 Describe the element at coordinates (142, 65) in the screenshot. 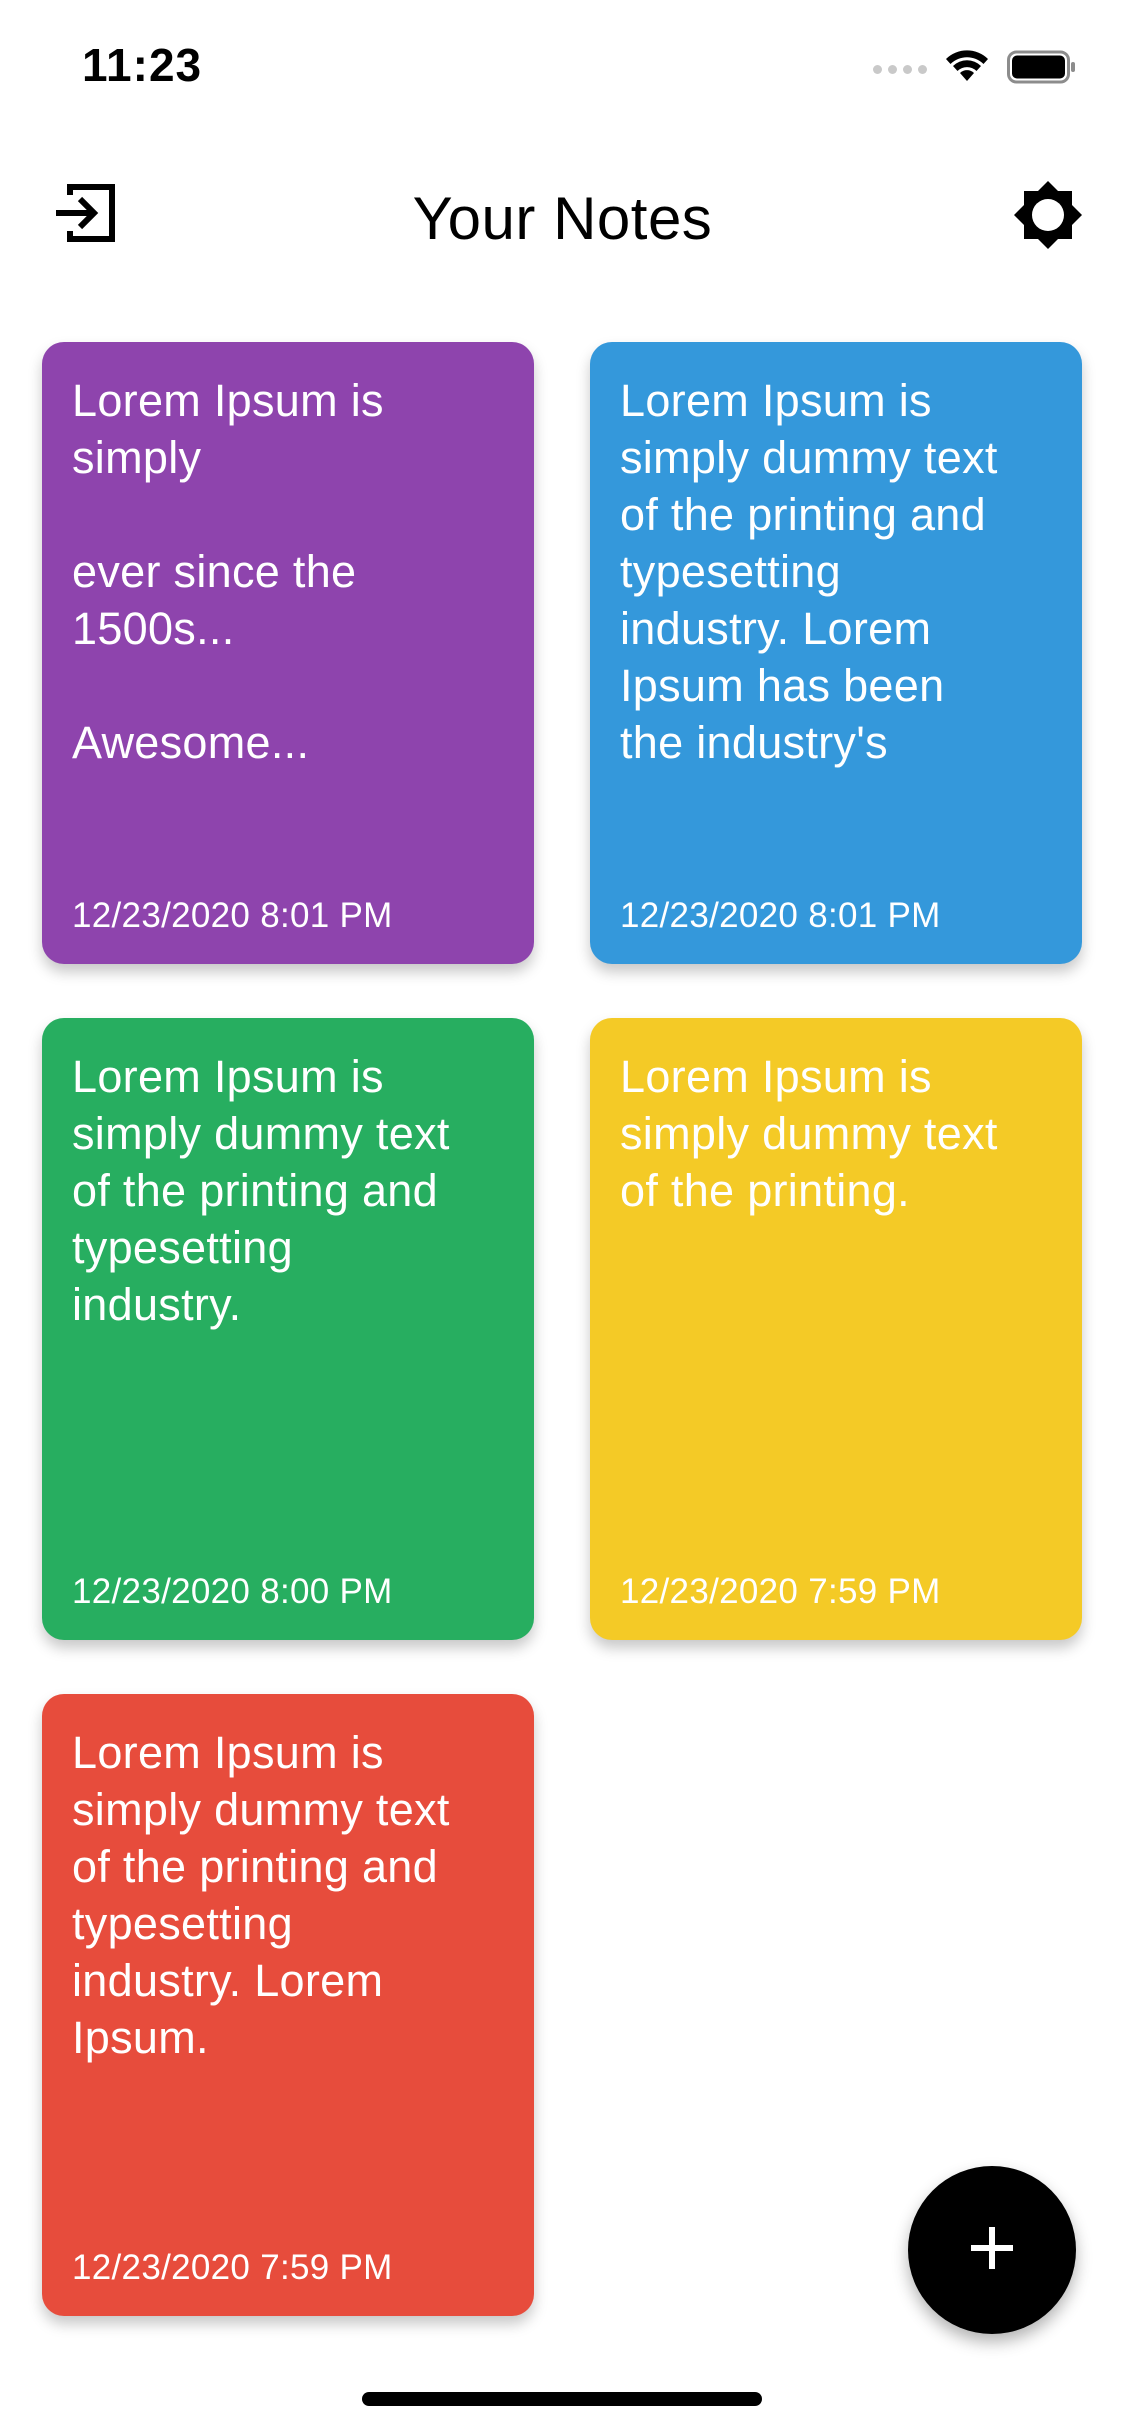

I see `status-time: 11:23` at that location.